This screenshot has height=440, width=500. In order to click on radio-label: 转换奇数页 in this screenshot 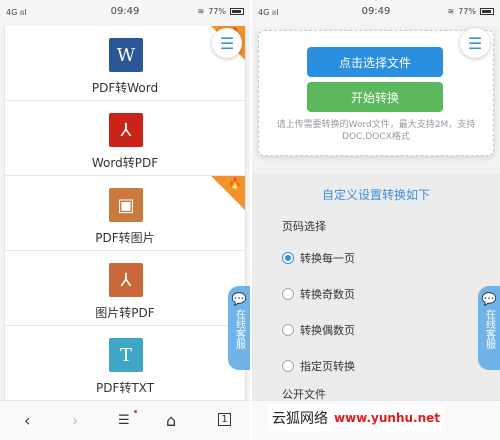, I will do `click(327, 294)`.